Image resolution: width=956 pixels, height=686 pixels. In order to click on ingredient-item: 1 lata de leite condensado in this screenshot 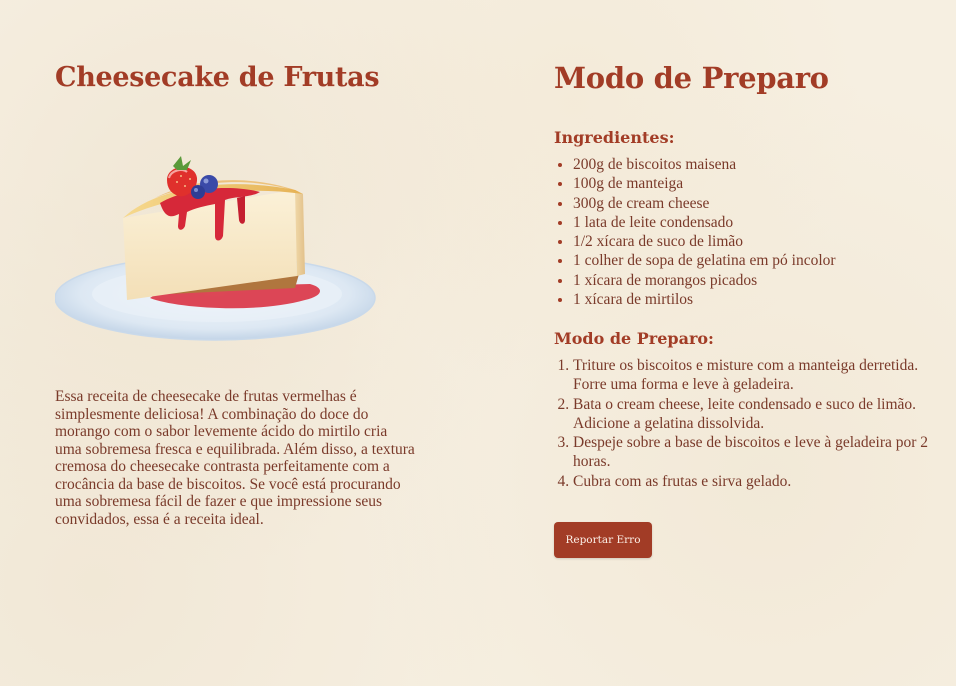, I will do `click(704, 222)`.